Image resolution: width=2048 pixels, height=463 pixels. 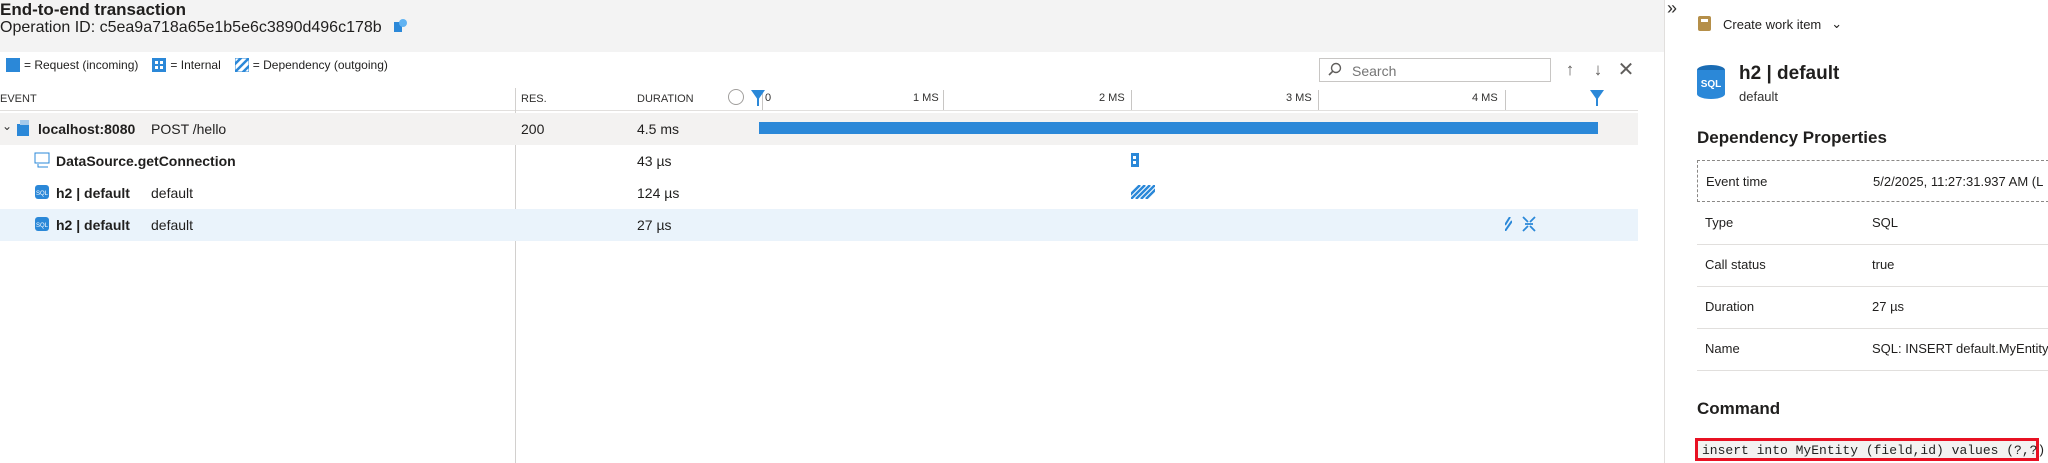 I want to click on property-row: Duration 27 µs, so click(x=1872, y=307).